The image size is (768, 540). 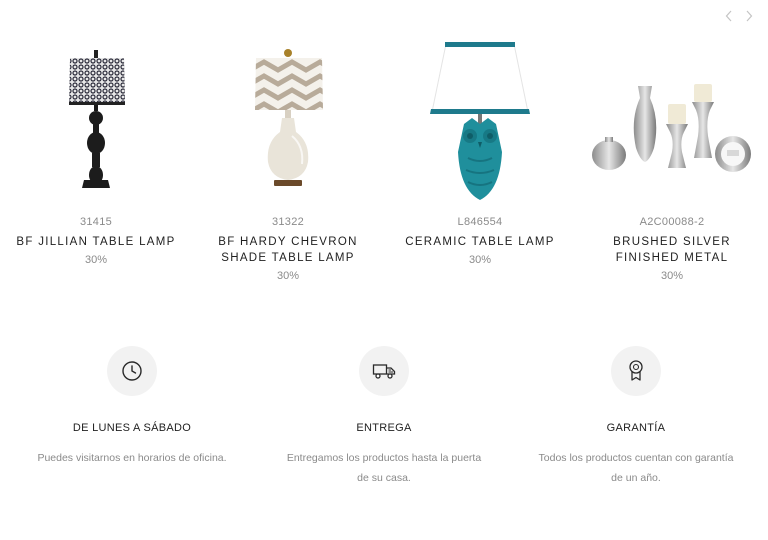 What do you see at coordinates (96, 242) in the screenshot?
I see `product-name: BF JILLIAN TABLE LAMP` at bounding box center [96, 242].